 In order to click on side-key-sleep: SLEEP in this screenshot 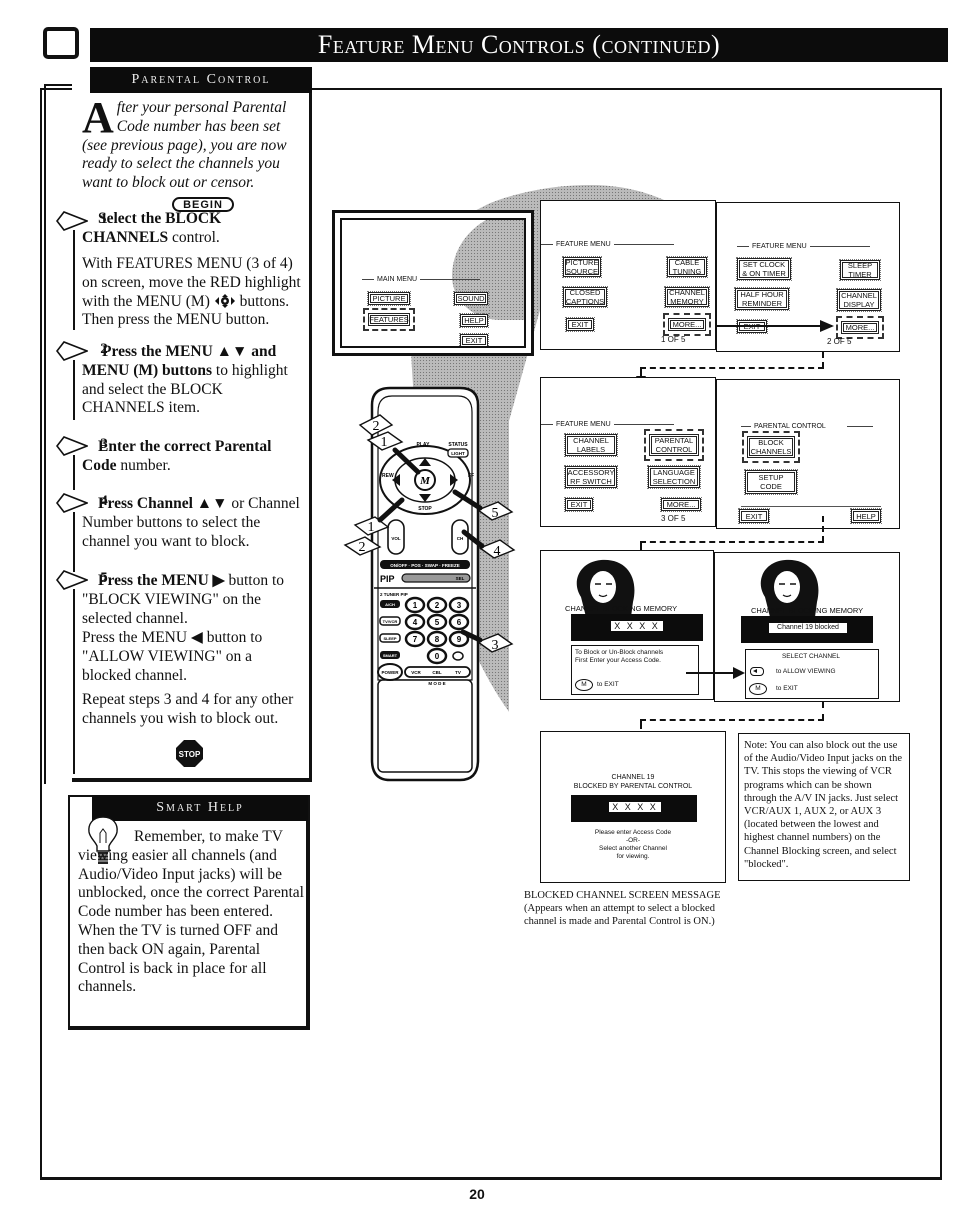, I will do `click(389, 638)`.